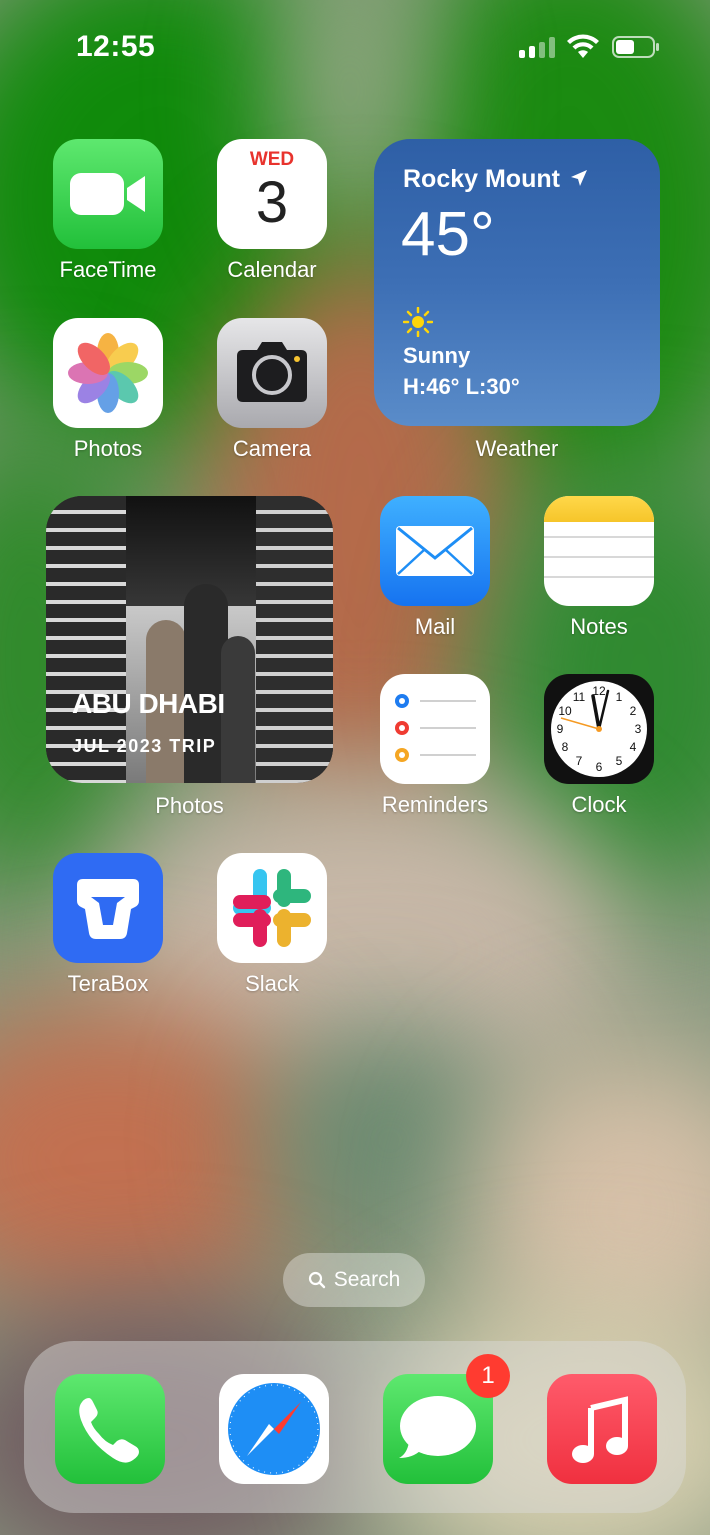  What do you see at coordinates (579, 761) in the screenshot?
I see `svg-text: 7` at bounding box center [579, 761].